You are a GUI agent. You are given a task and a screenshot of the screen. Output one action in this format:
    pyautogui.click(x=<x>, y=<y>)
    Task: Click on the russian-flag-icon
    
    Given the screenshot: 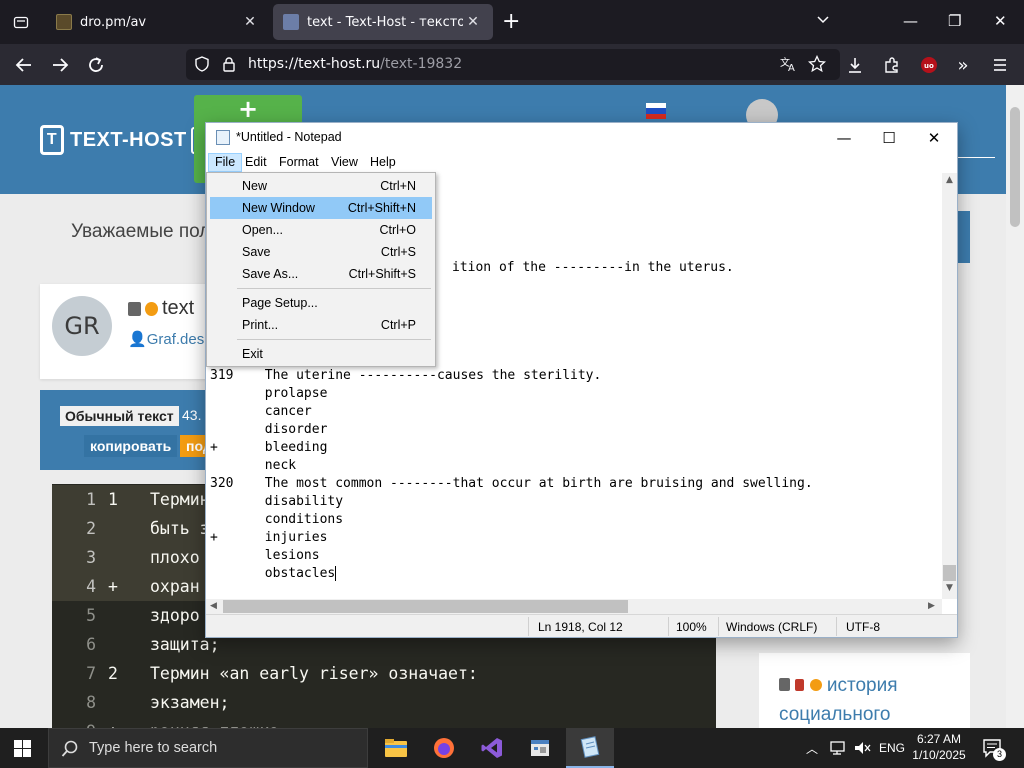 What is the action you would take?
    pyautogui.click(x=656, y=111)
    